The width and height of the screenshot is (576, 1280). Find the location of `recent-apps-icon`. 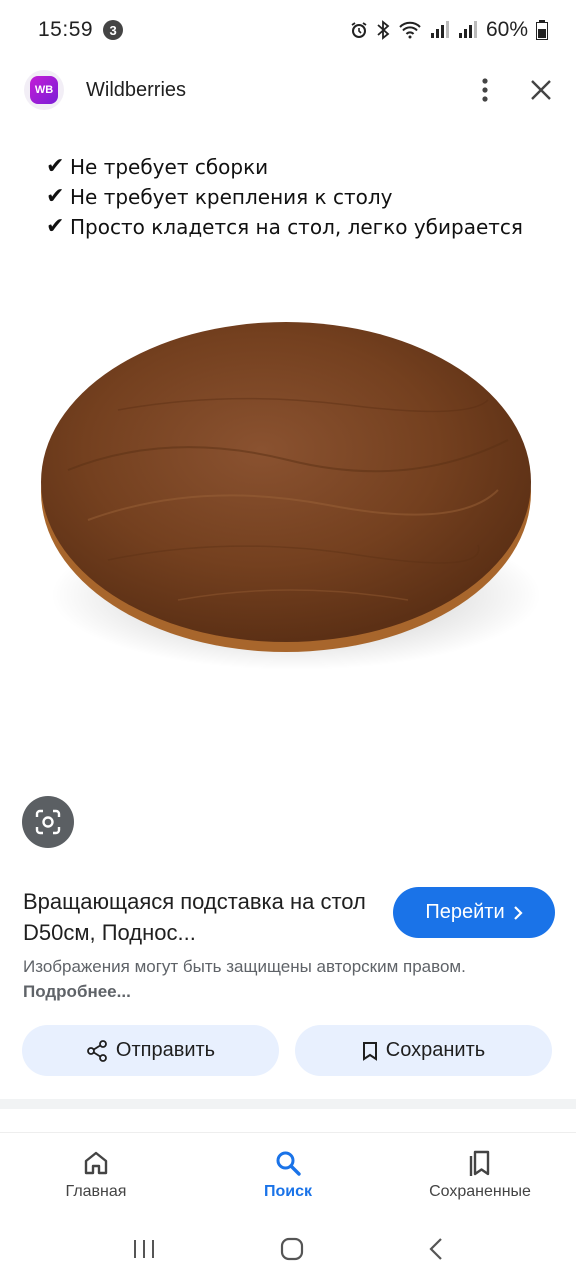

recent-apps-icon is located at coordinates (144, 1249).